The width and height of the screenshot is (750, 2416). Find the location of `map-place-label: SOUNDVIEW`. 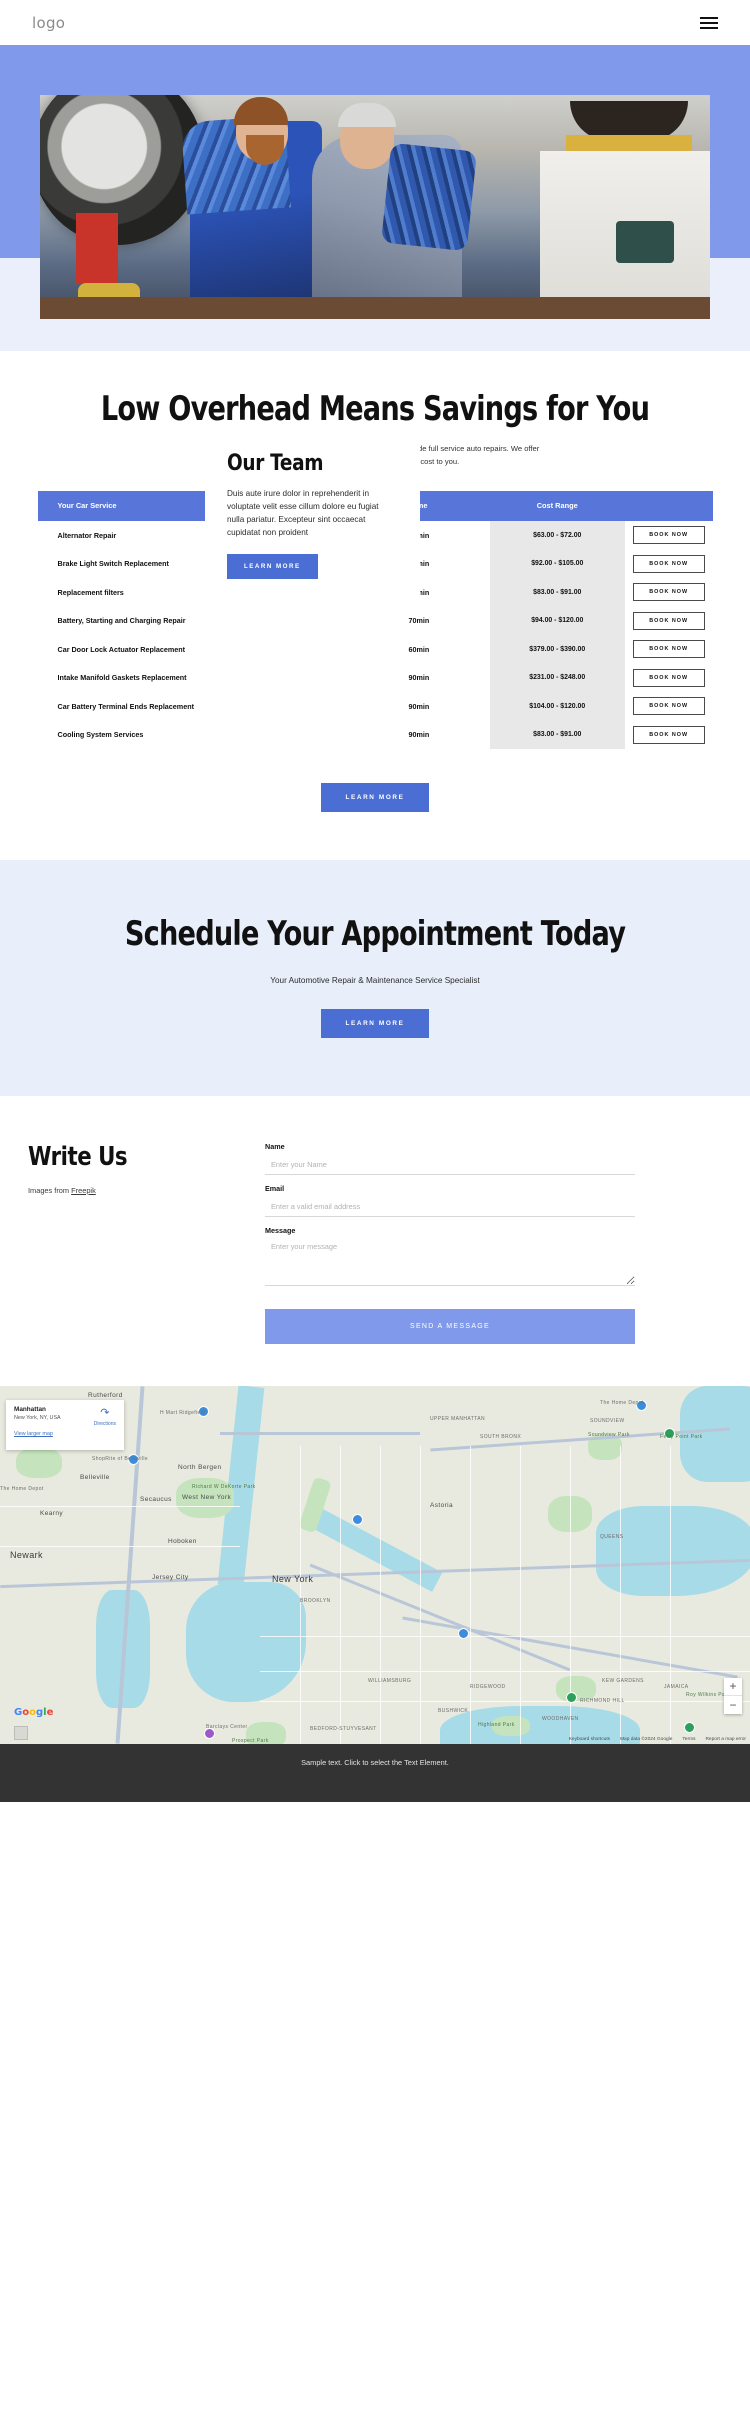

map-place-label: SOUNDVIEW is located at coordinates (607, 1420).